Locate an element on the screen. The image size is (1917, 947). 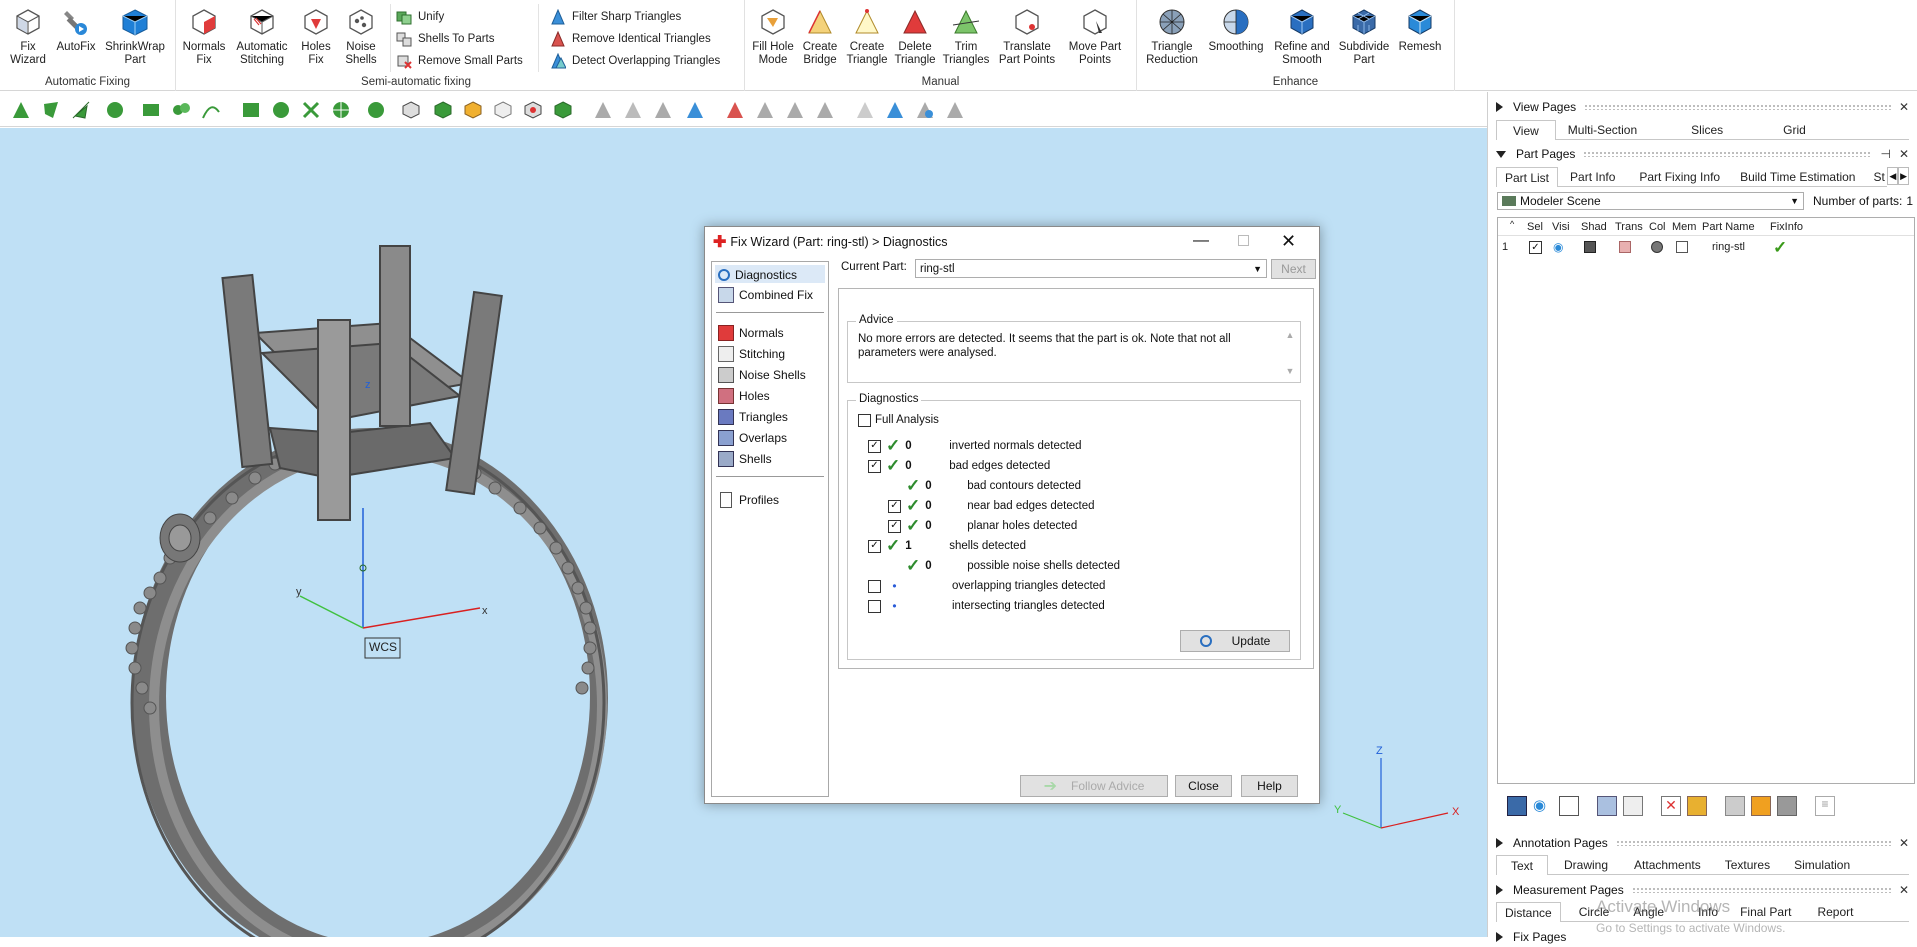
tab-scroll-right-icon: ▶ is located at coordinates (1903, 176).